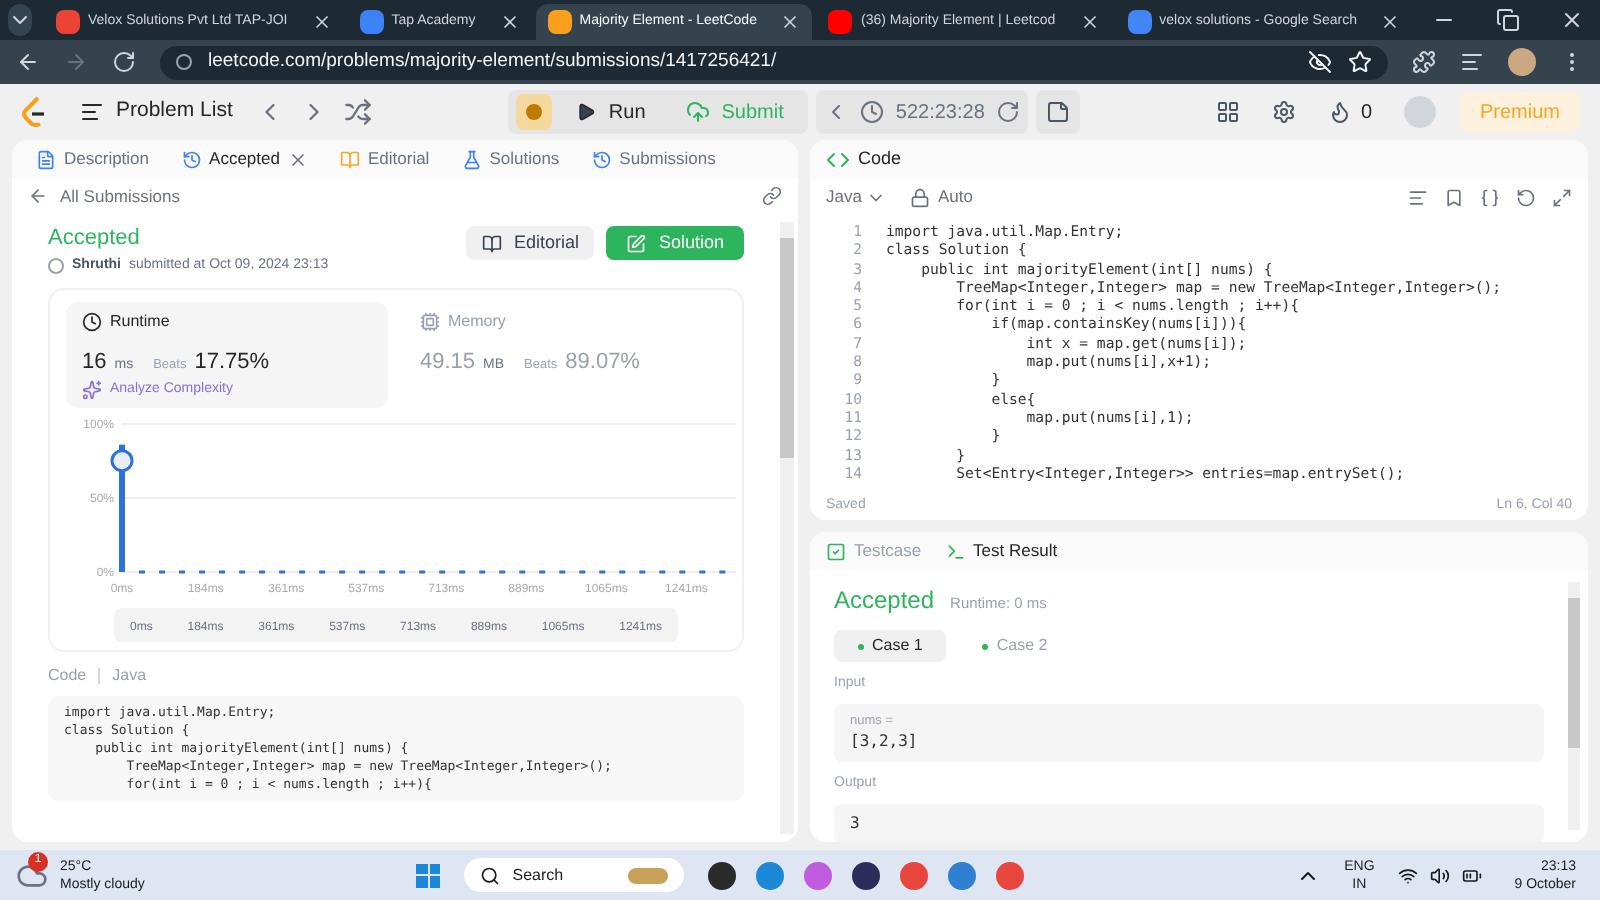 This screenshot has width=1600, height=900. What do you see at coordinates (93, 159) in the screenshot?
I see `panel-tab: Description` at bounding box center [93, 159].